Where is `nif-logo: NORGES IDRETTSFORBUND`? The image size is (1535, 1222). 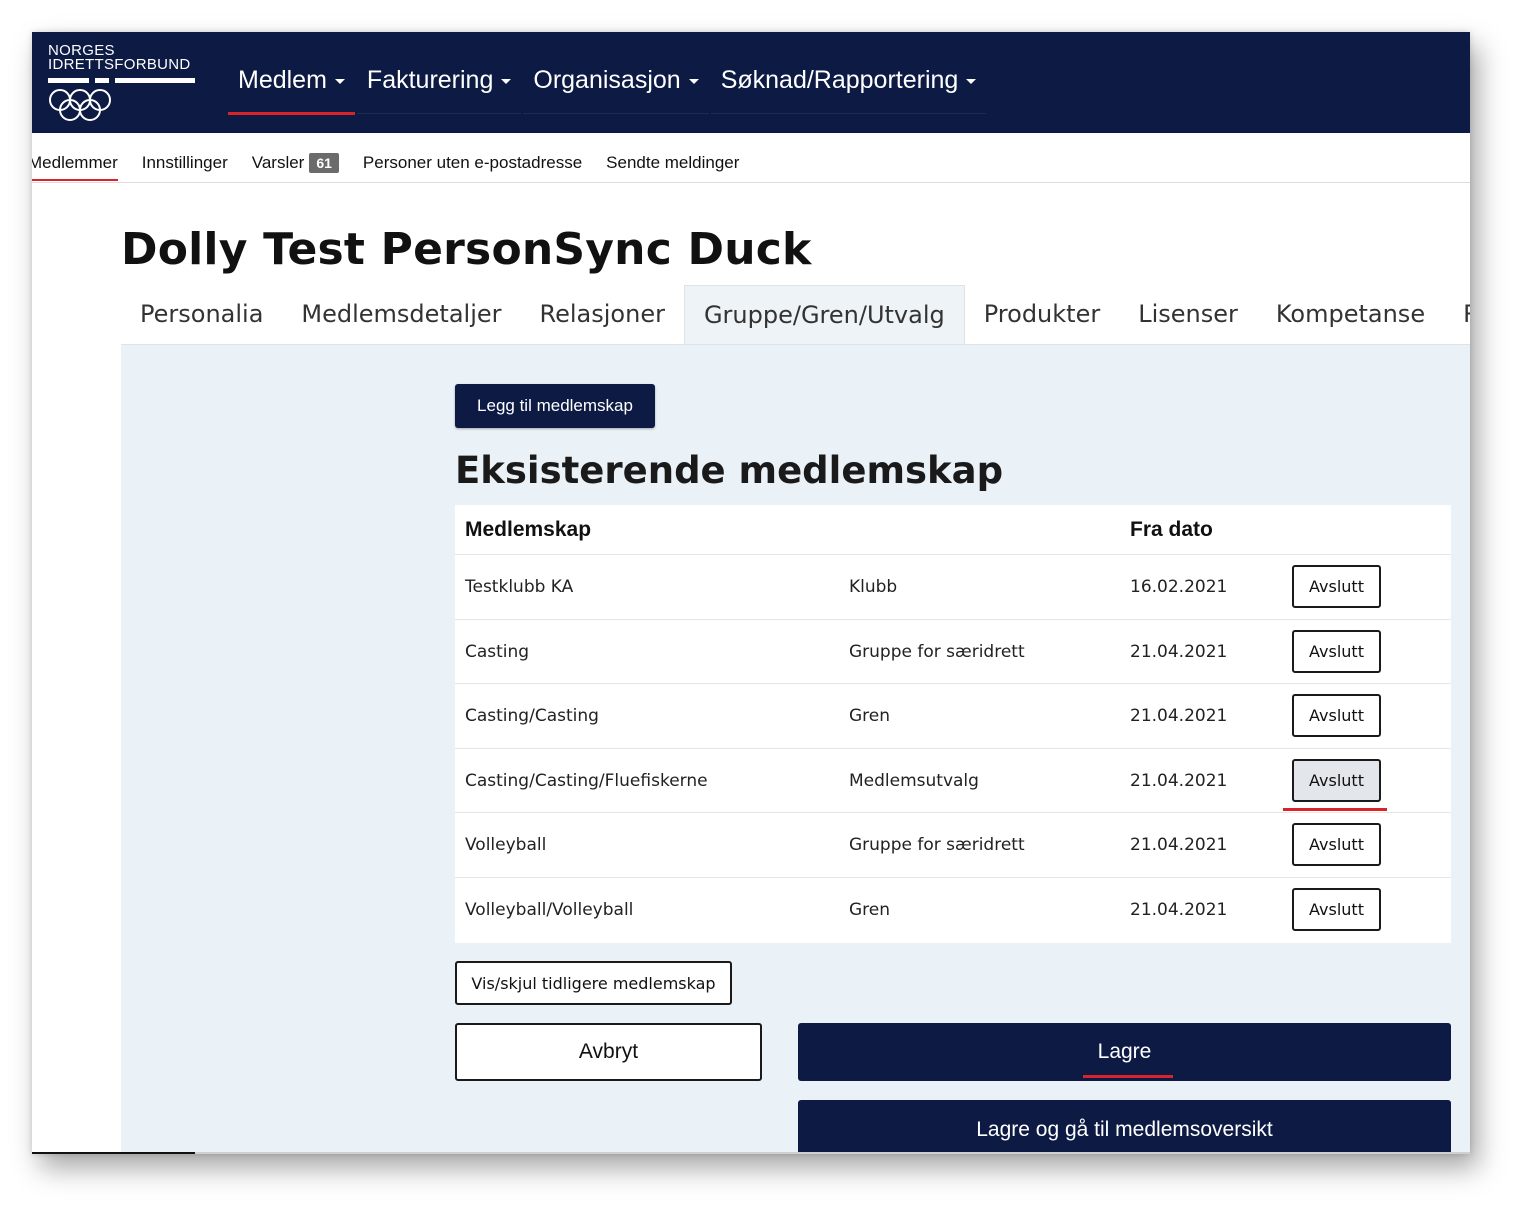 nif-logo: NORGES IDRETTSFORBUND is located at coordinates (123, 83).